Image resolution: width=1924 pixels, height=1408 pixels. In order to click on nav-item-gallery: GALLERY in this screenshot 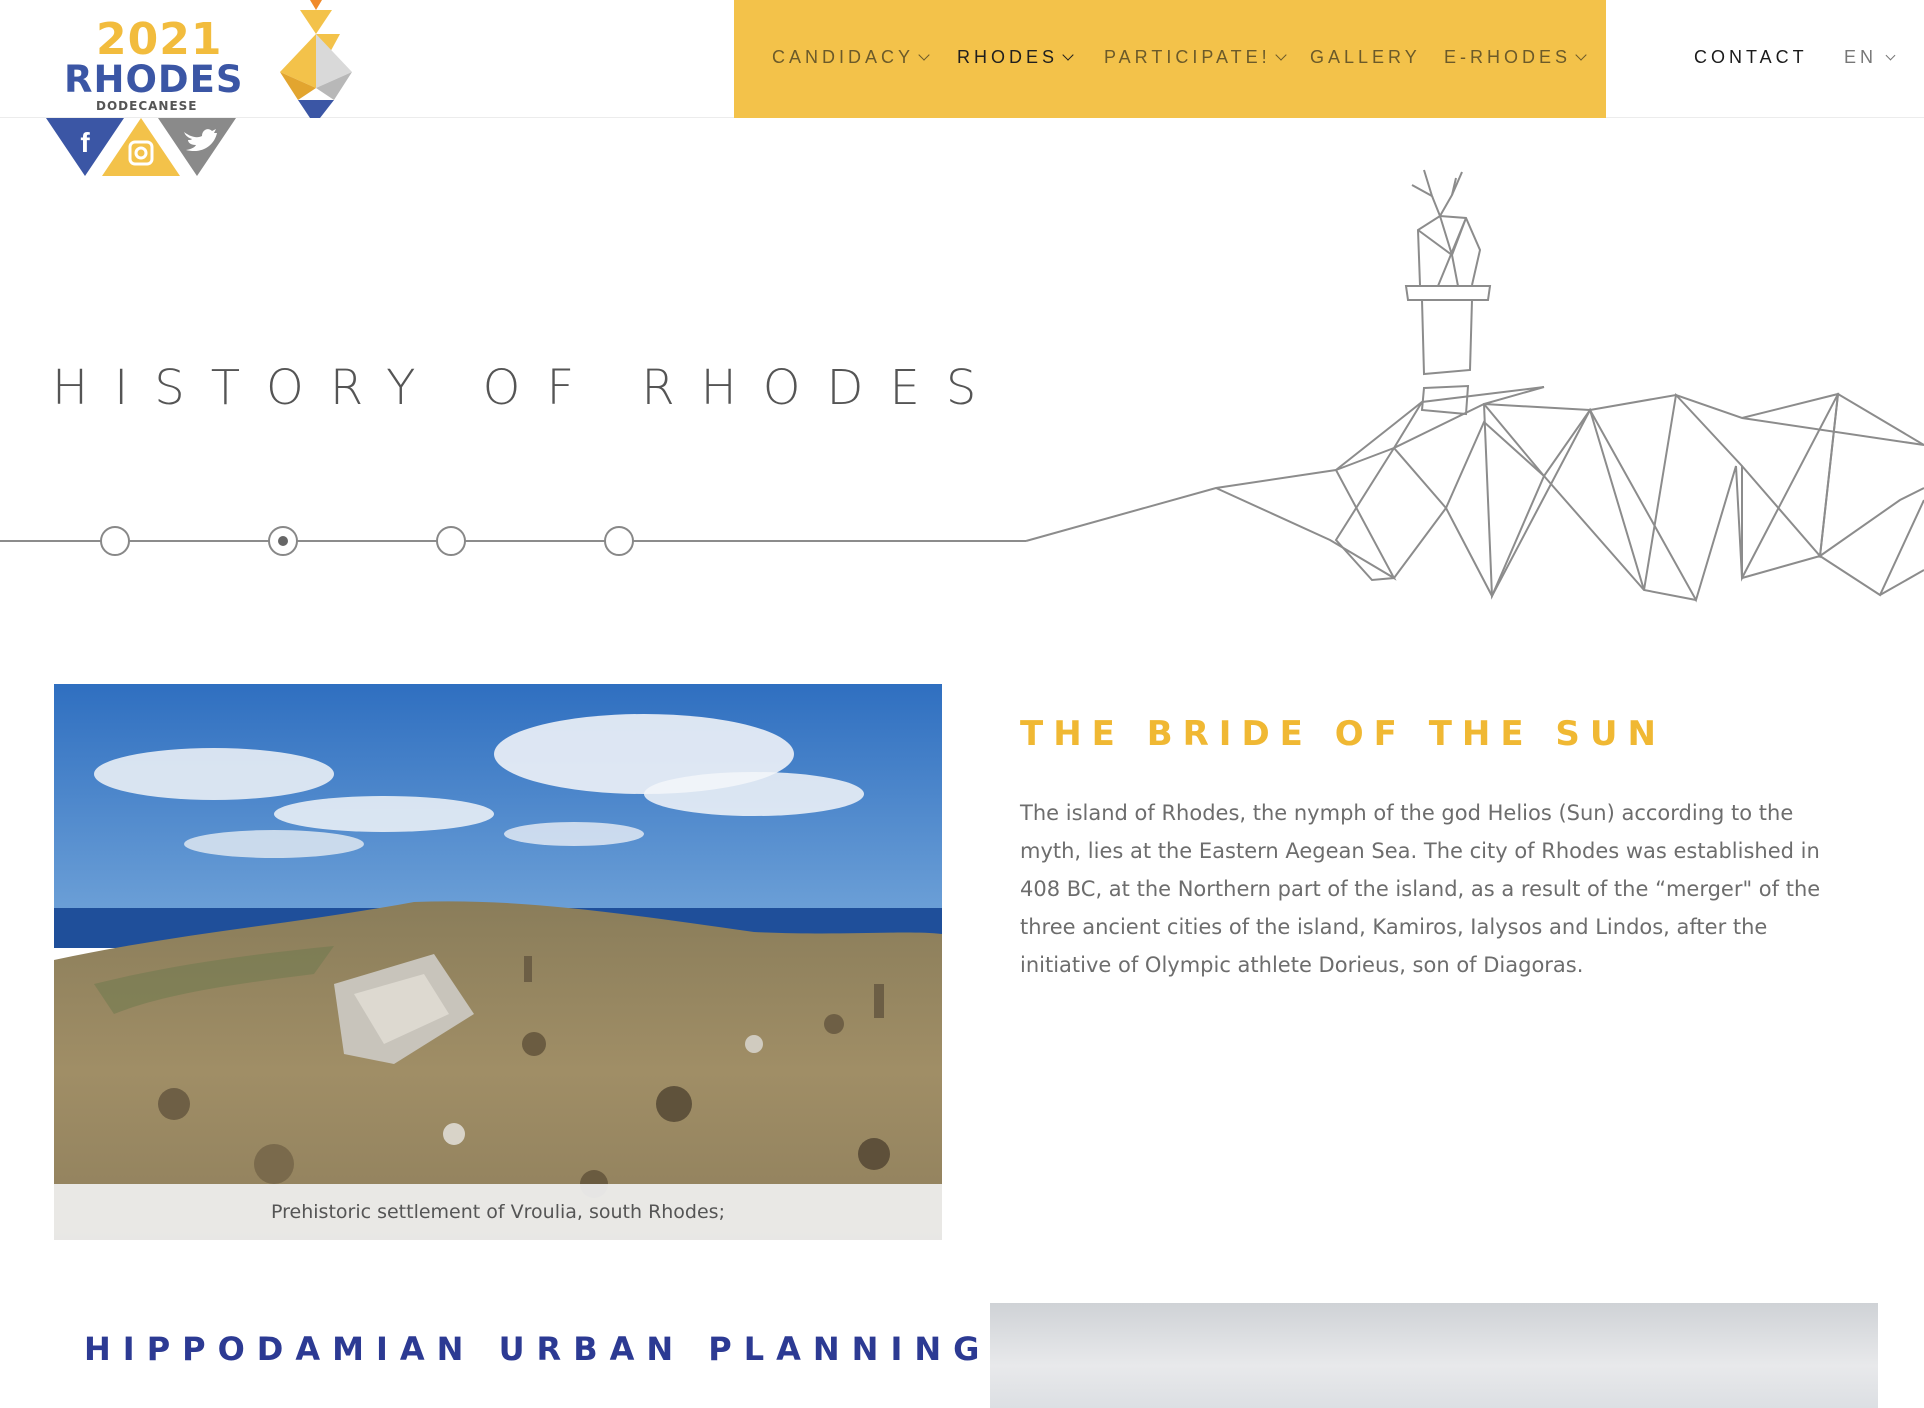, I will do `click(1365, 57)`.